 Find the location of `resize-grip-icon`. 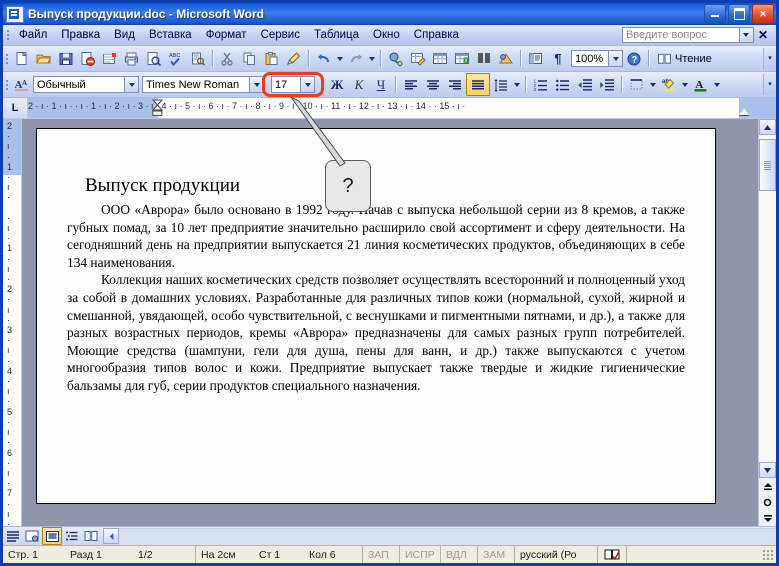

resize-grip-icon is located at coordinates (768, 554).